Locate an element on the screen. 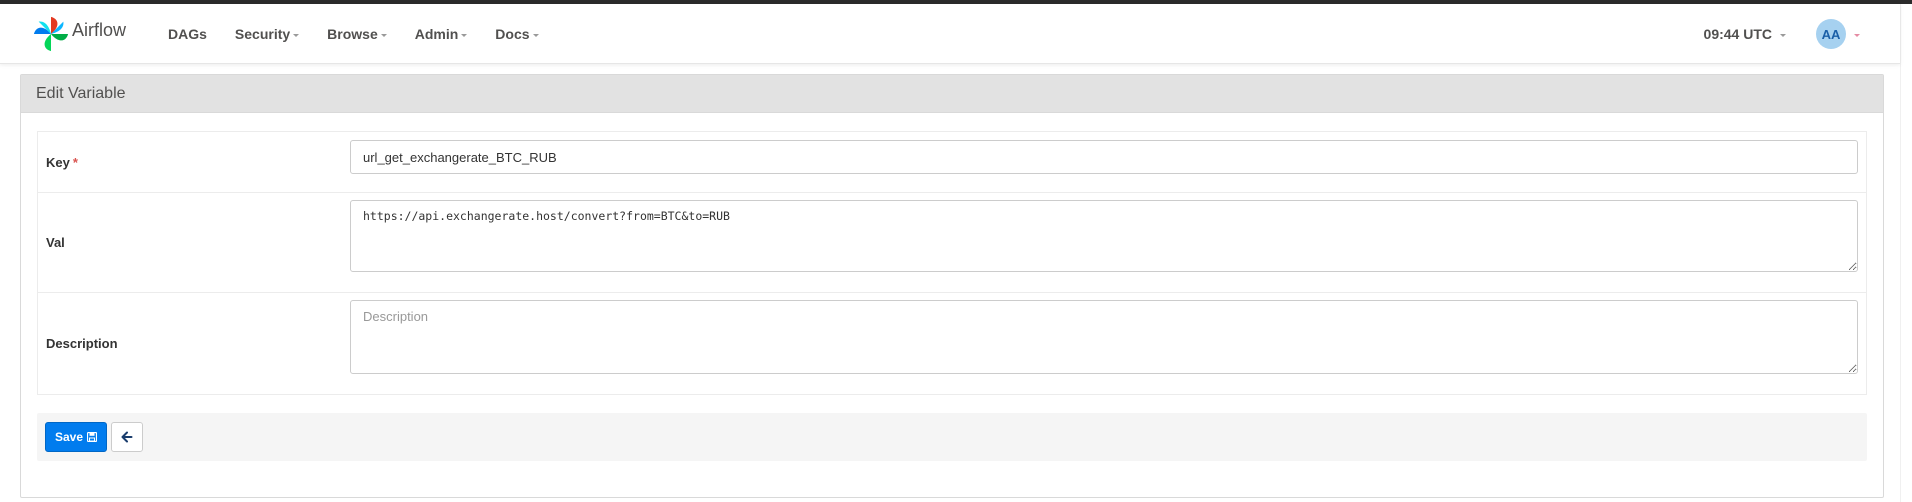 The image size is (1912, 502). val-label-text: Val is located at coordinates (55, 242).